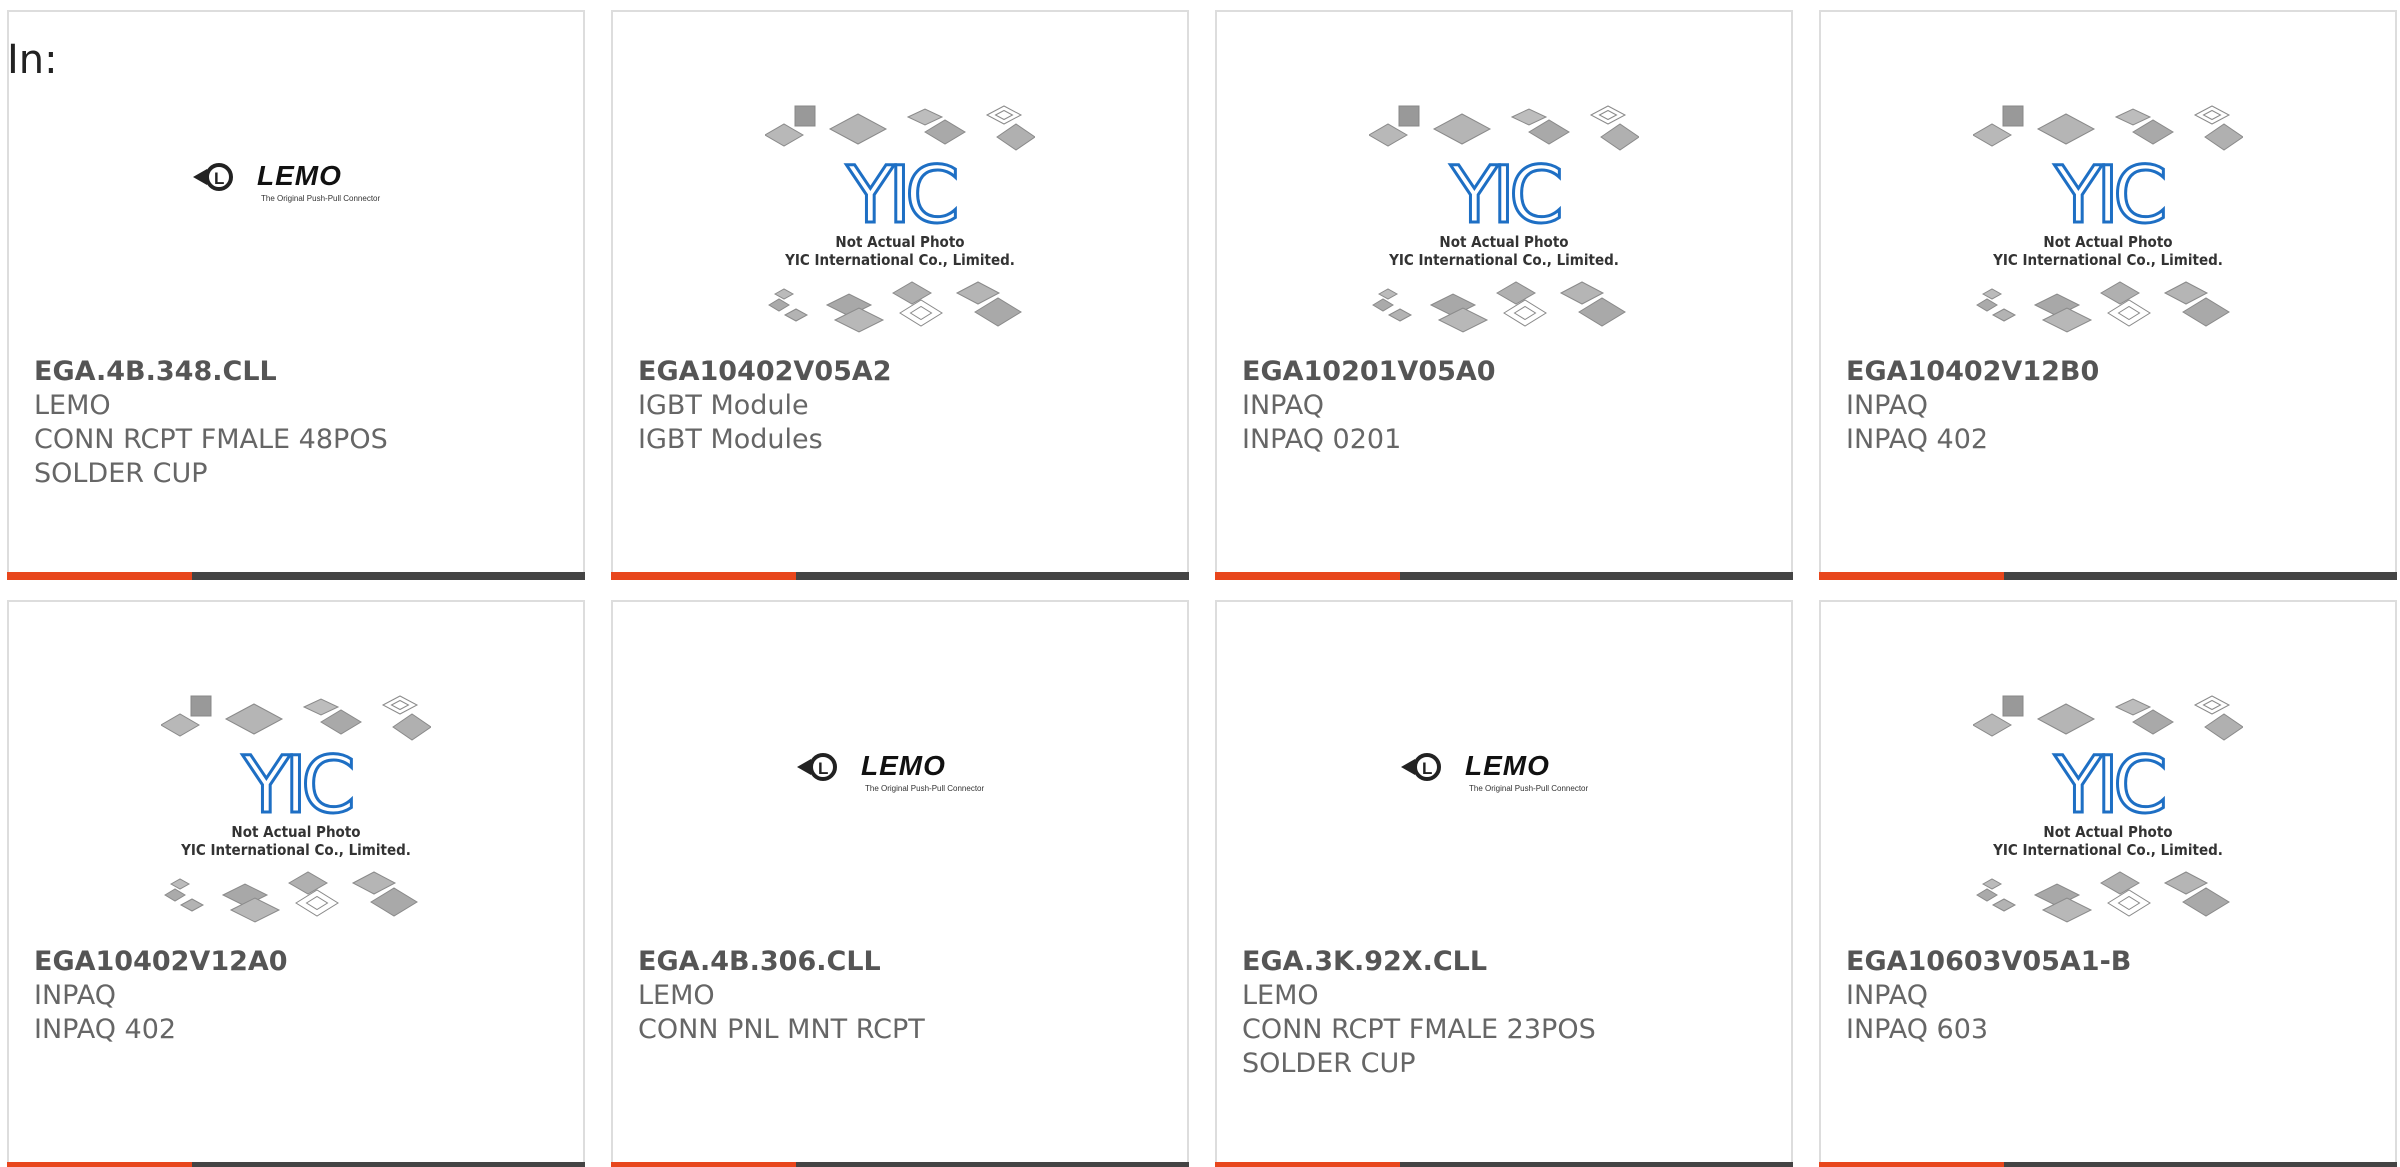 This screenshot has width=2400, height=1167. Describe the element at coordinates (298, 996) in the screenshot. I see `product-info: EGA10402V12A0 INPAQ INPAQ 402` at that location.